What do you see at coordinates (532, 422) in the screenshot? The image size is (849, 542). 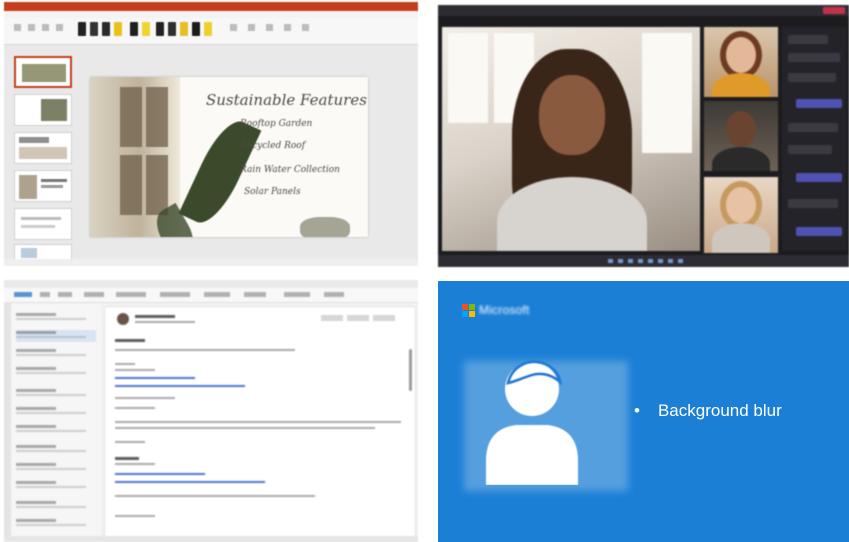 I see `person-silhouette-icon` at bounding box center [532, 422].